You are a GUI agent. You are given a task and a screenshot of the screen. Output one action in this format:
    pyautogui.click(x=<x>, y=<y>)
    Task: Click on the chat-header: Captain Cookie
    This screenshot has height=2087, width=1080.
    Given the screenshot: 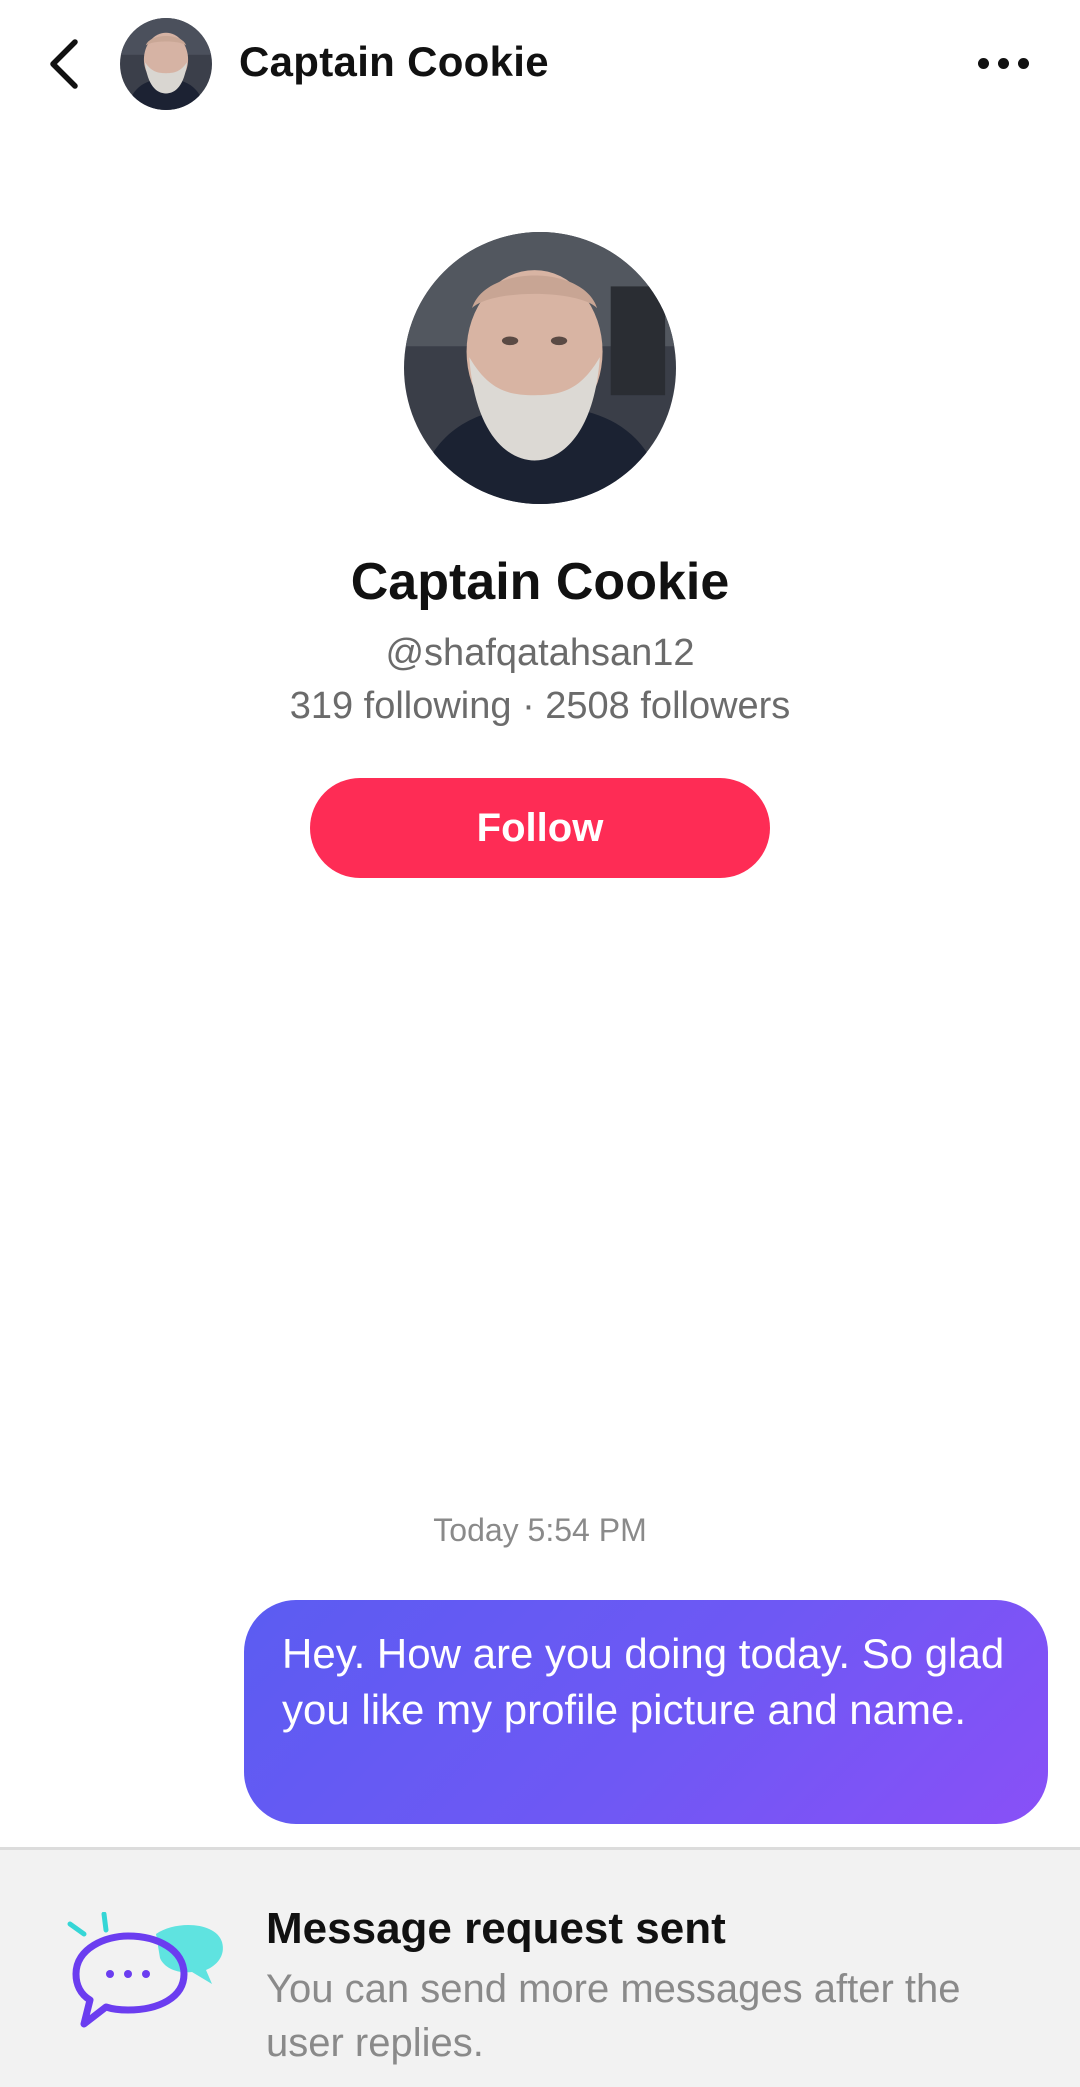 What is the action you would take?
    pyautogui.click(x=540, y=66)
    